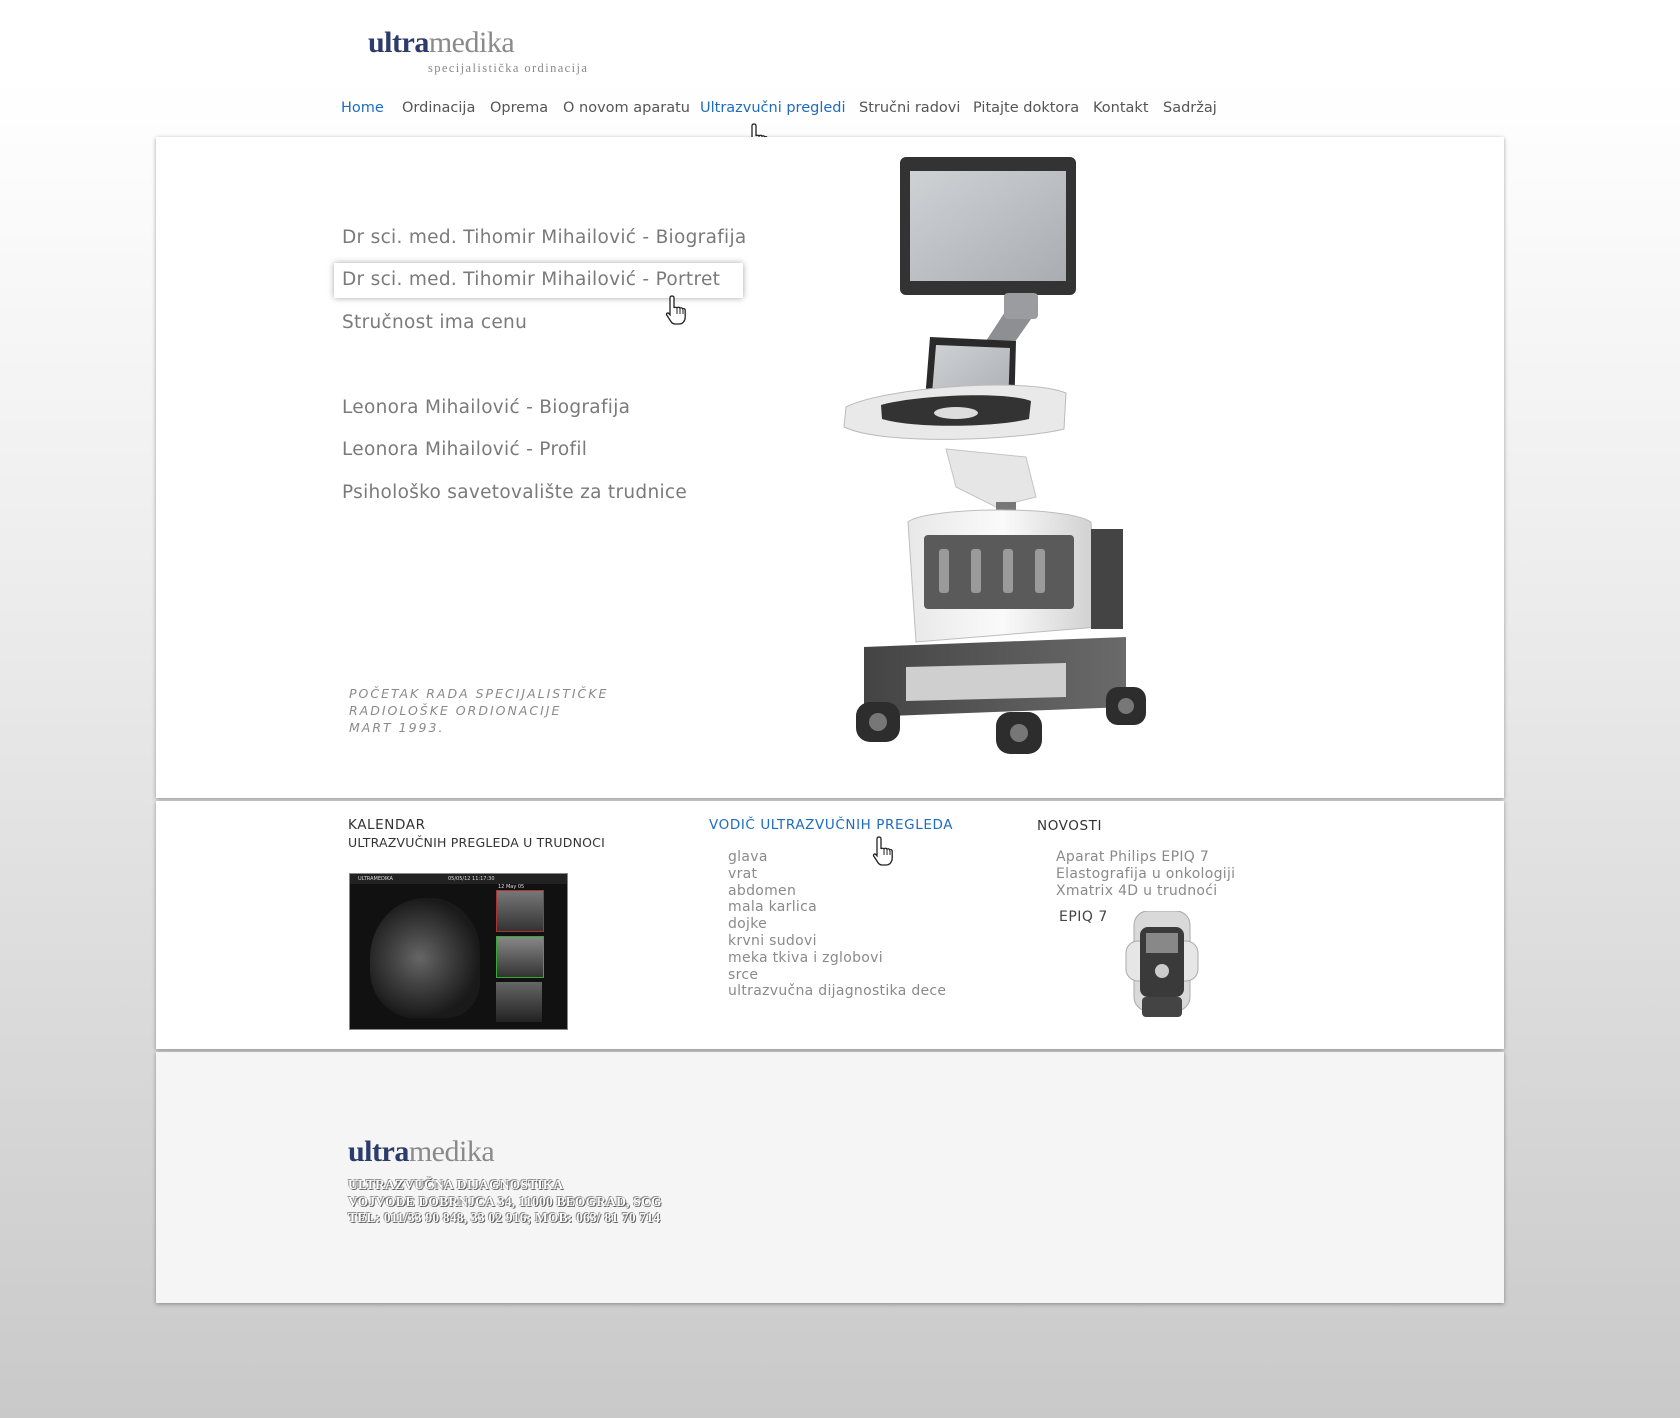 The height and width of the screenshot is (1418, 1680). I want to click on logo-tagline: specijalistička ordinacija, so click(508, 68).